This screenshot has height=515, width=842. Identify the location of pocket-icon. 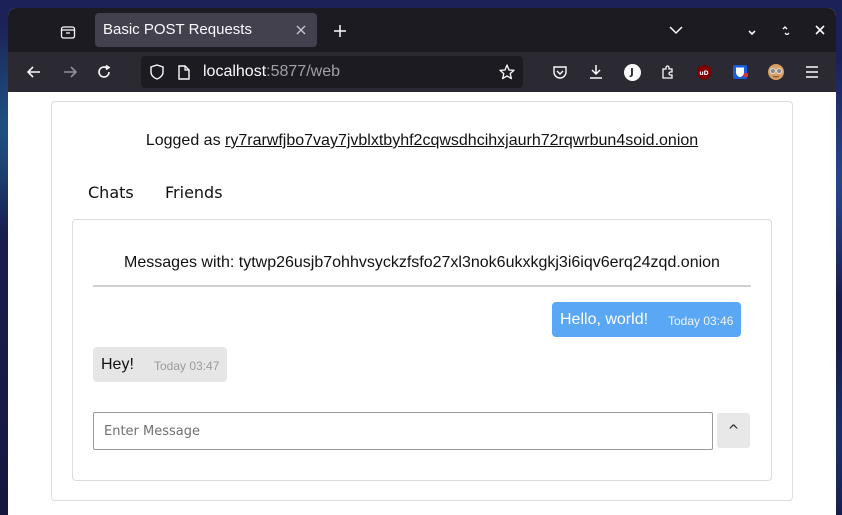
(560, 72).